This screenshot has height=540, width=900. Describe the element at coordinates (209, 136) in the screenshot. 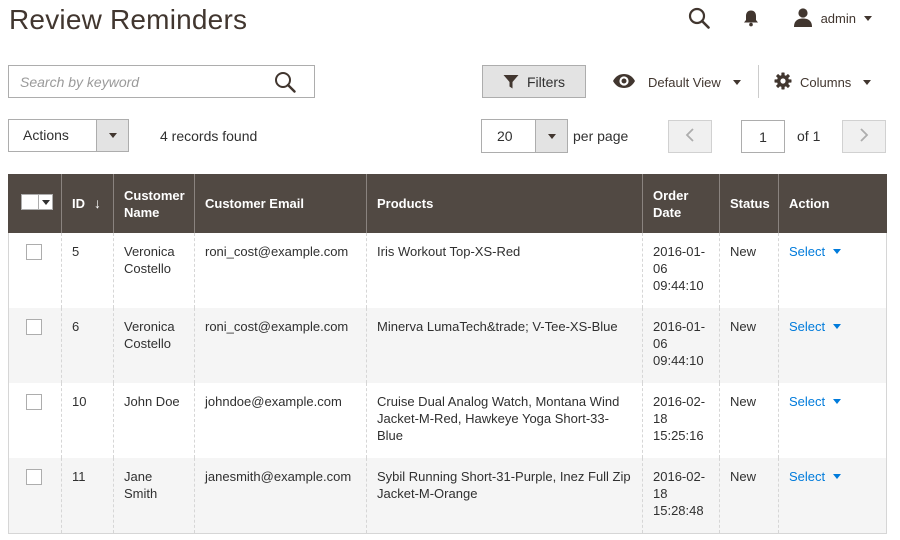

I see `records-count: 4 records found` at that location.